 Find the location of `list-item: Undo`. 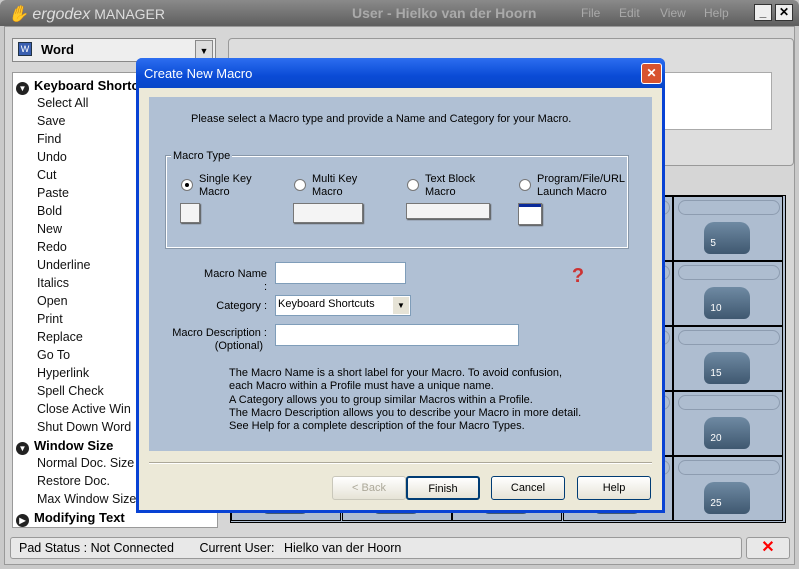

list-item: Undo is located at coordinates (52, 157).